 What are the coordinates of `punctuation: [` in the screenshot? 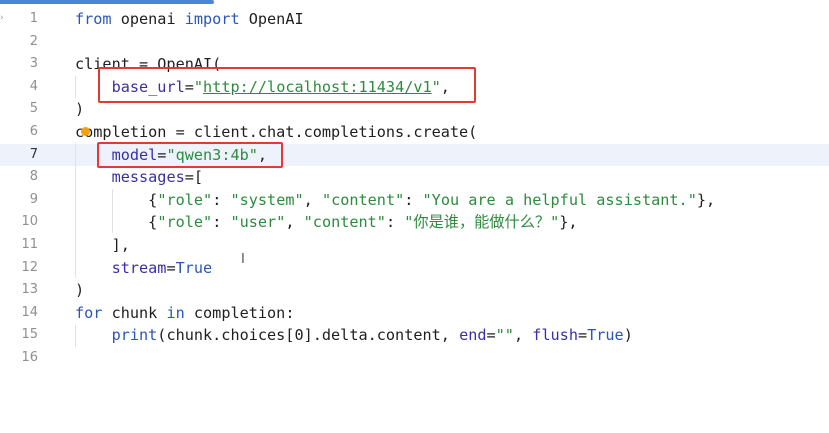 It's located at (198, 177).